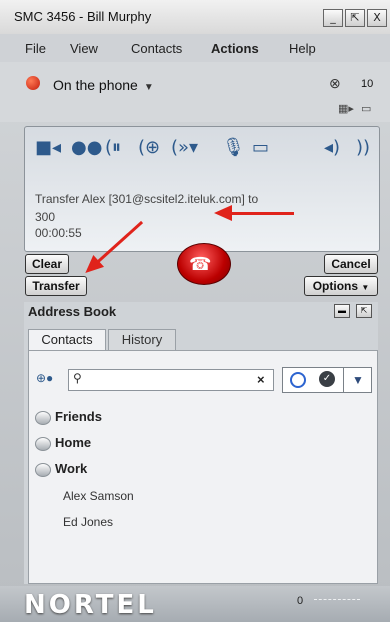 This screenshot has height=622, width=390. What do you see at coordinates (73, 442) in the screenshot?
I see `group-label-home: Home` at bounding box center [73, 442].